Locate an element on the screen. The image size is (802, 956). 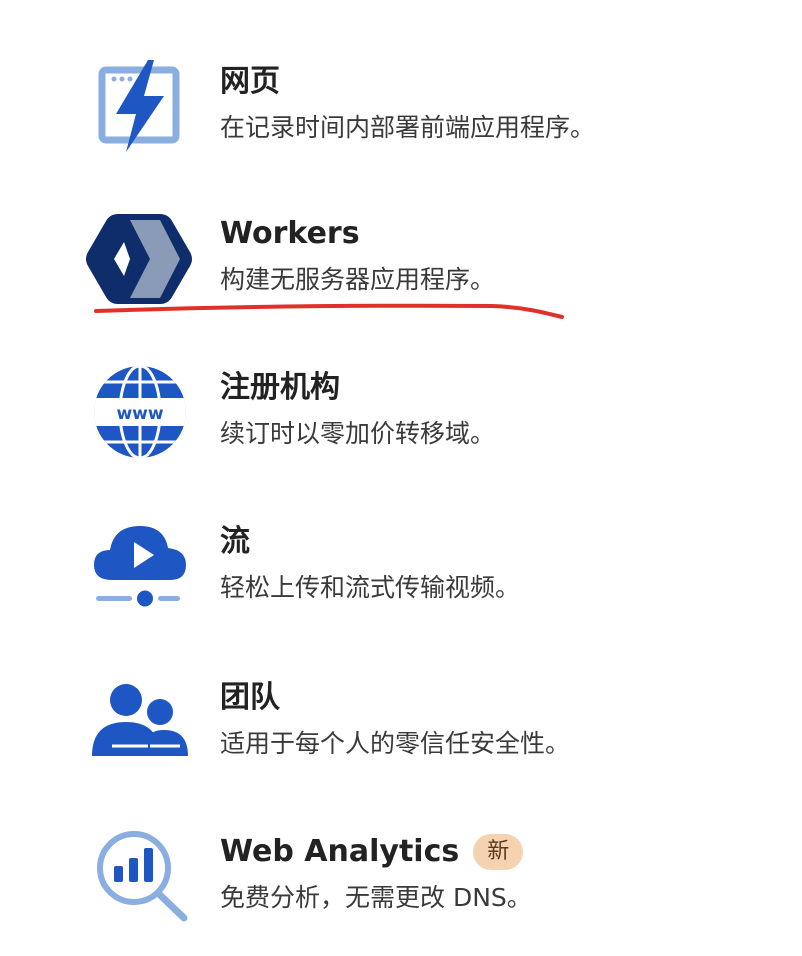
svg-text: www is located at coordinates (139, 414).